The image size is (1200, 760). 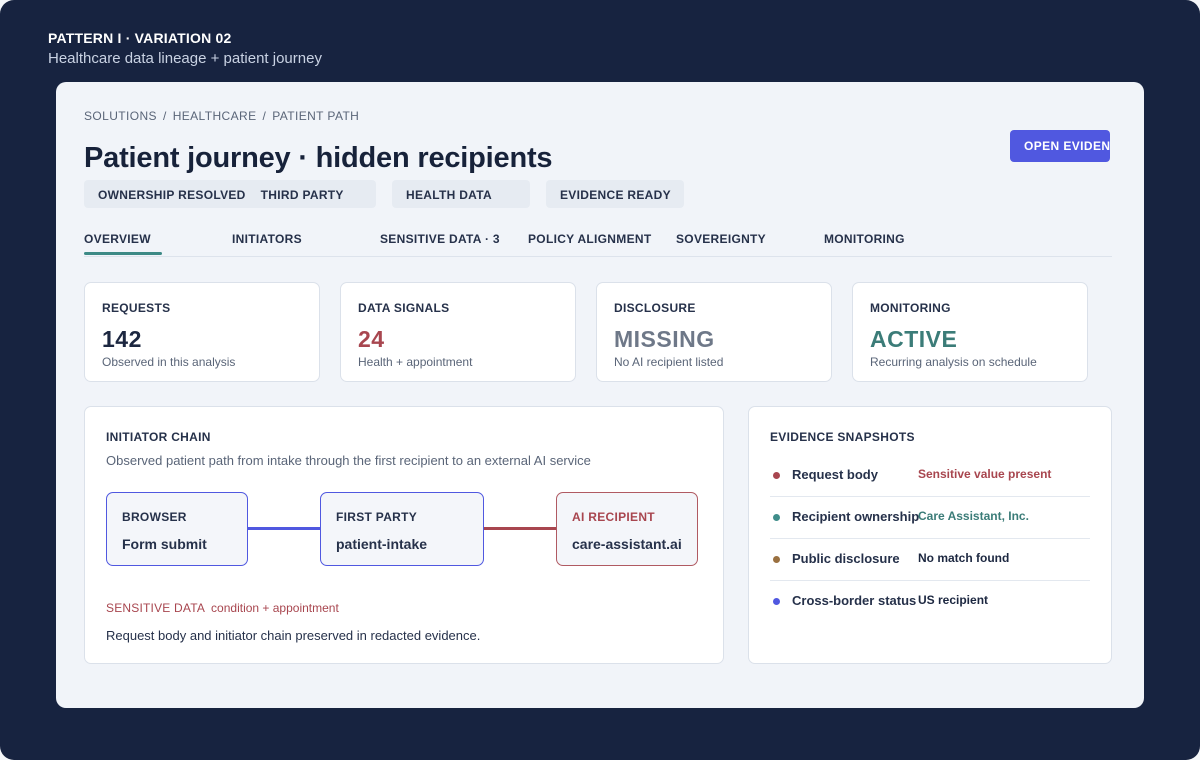 What do you see at coordinates (302, 195) in the screenshot?
I see `tag-label: THIRD PARTY` at bounding box center [302, 195].